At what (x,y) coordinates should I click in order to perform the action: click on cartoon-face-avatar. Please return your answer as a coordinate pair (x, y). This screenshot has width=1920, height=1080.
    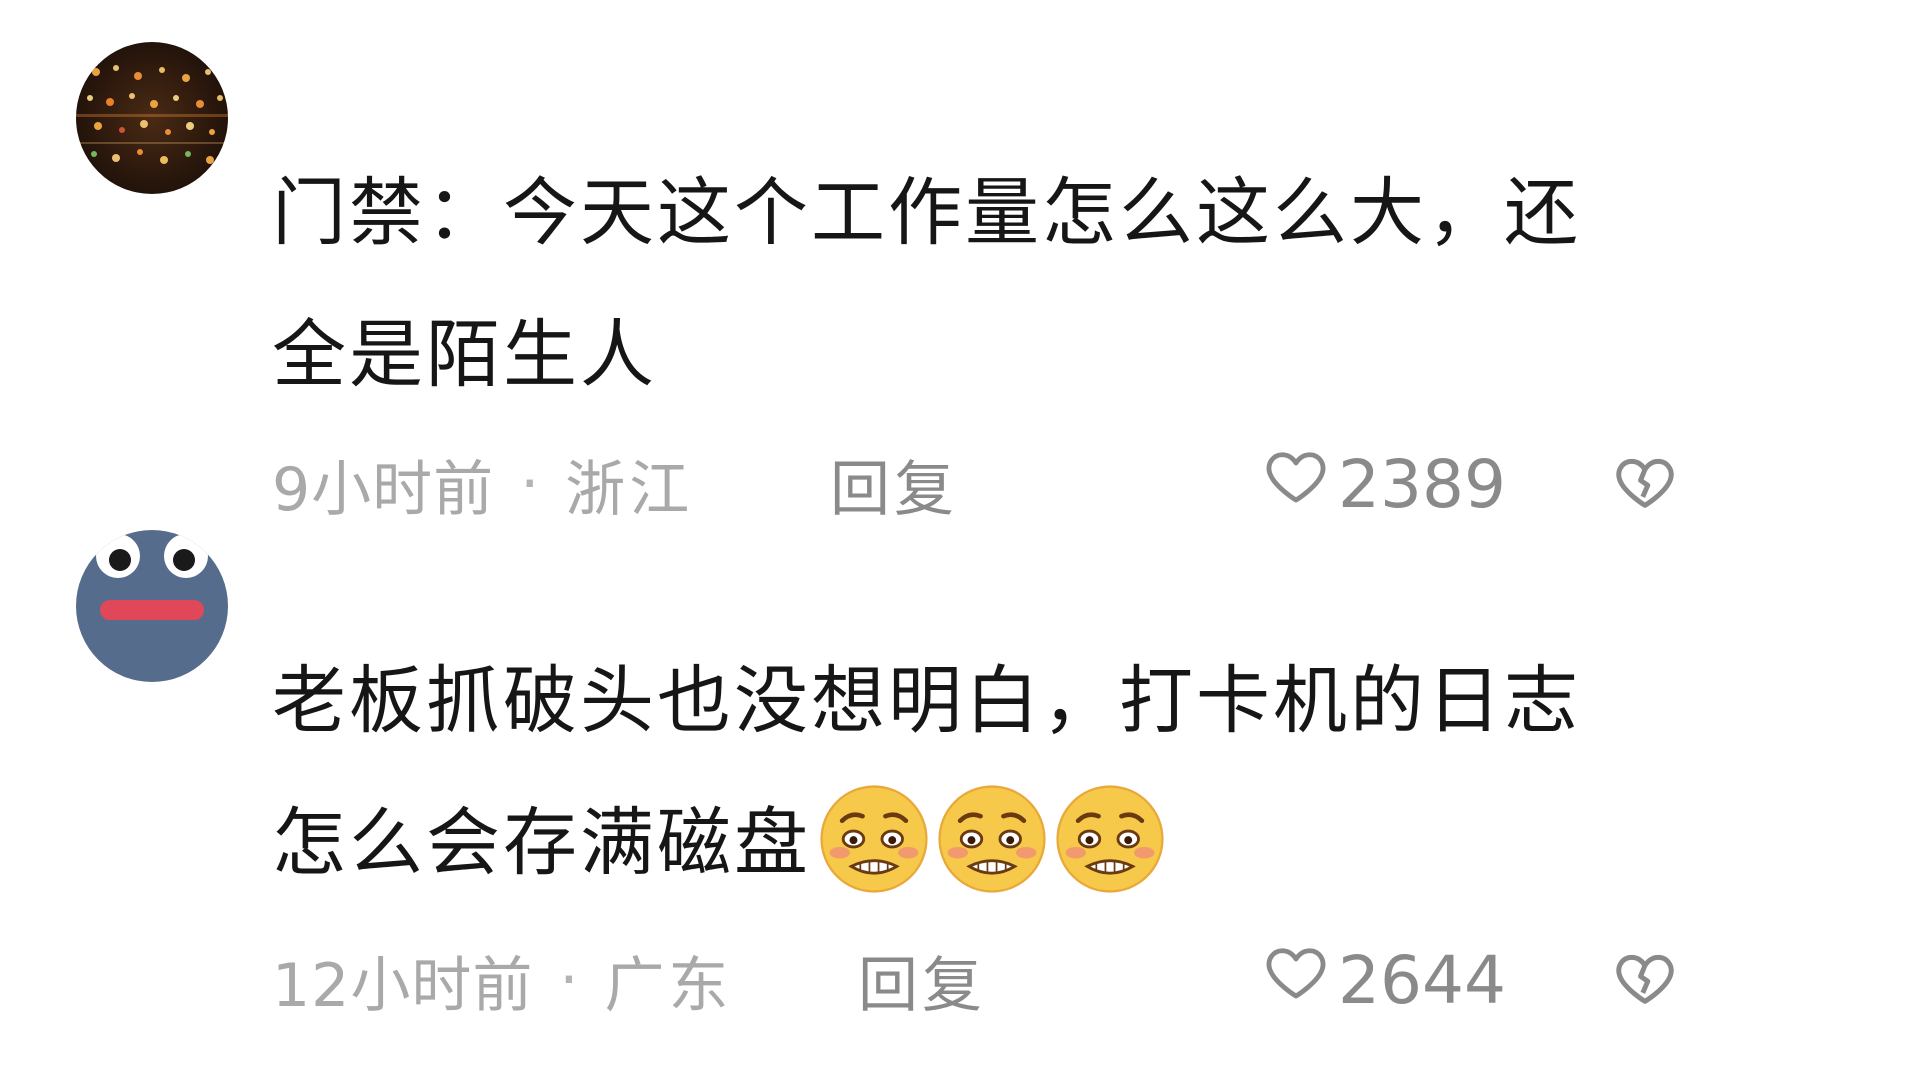
    Looking at the image, I should click on (152, 606).